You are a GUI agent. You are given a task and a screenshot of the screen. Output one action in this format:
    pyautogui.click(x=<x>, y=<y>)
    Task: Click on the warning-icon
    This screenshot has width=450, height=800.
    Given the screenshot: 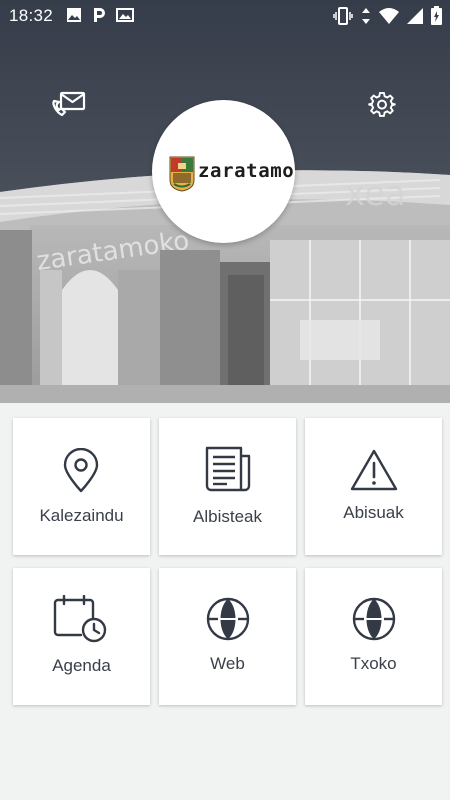 What is the action you would take?
    pyautogui.click(x=374, y=470)
    